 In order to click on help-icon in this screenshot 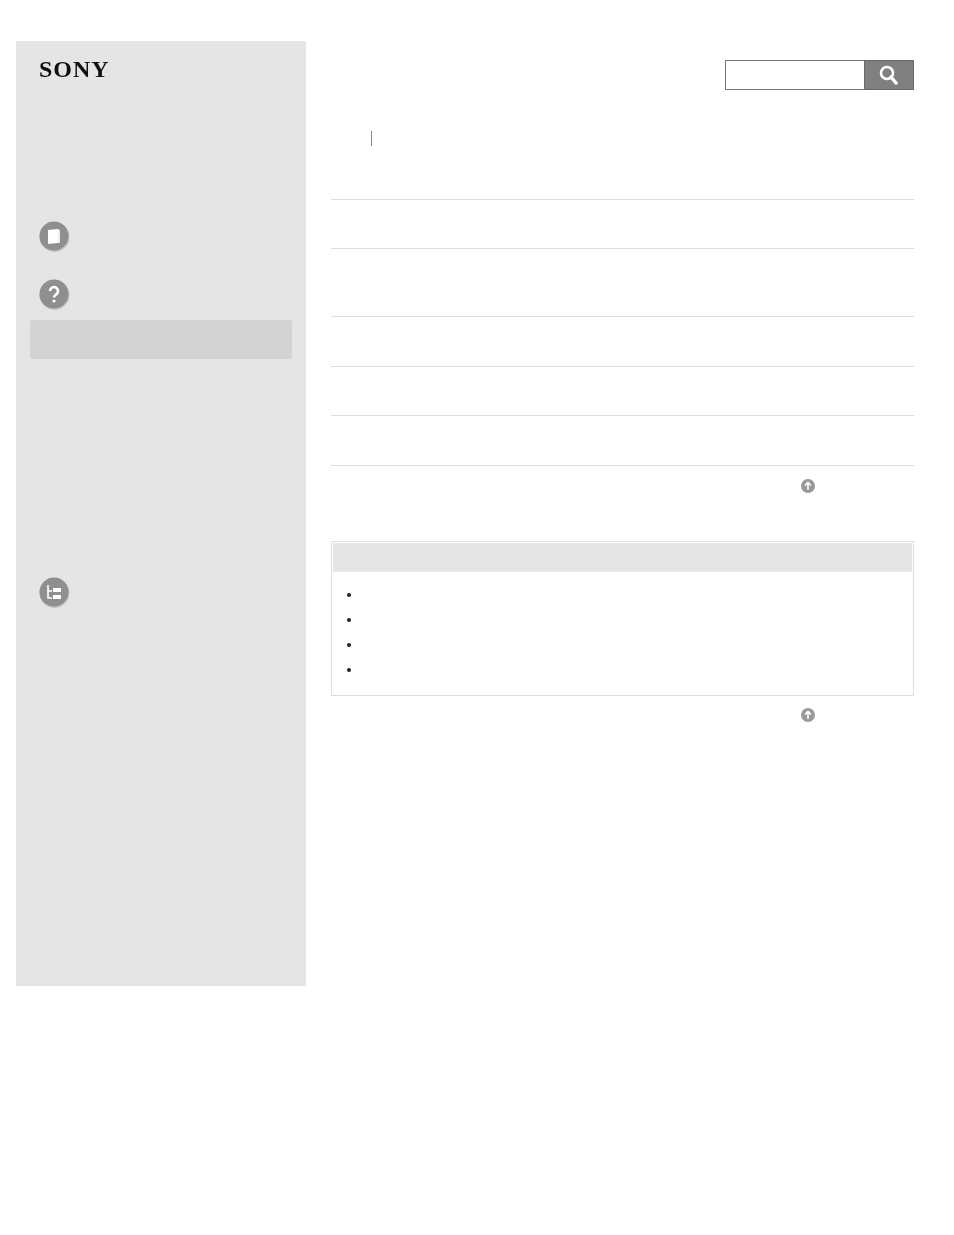, I will do `click(54, 294)`.